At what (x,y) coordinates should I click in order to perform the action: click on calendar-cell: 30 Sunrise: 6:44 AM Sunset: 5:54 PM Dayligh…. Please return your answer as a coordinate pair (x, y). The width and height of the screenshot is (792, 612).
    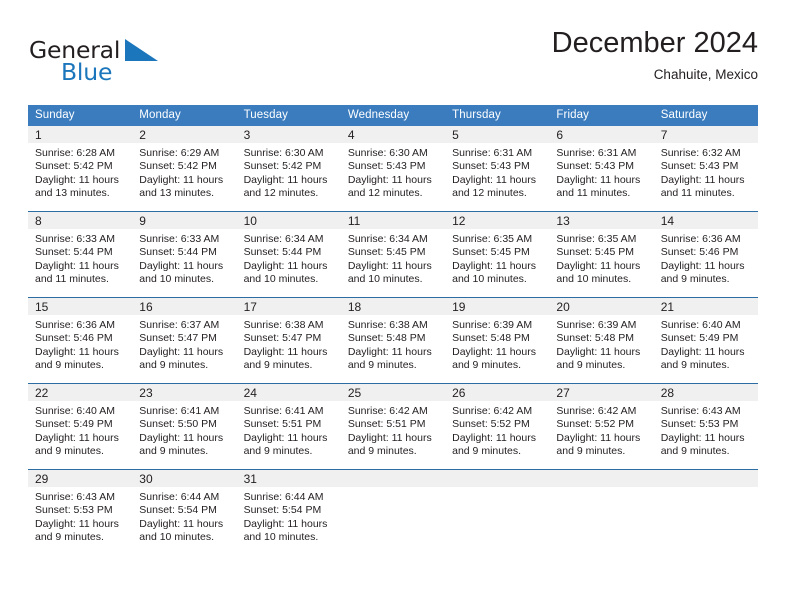
    Looking at the image, I should click on (184, 512).